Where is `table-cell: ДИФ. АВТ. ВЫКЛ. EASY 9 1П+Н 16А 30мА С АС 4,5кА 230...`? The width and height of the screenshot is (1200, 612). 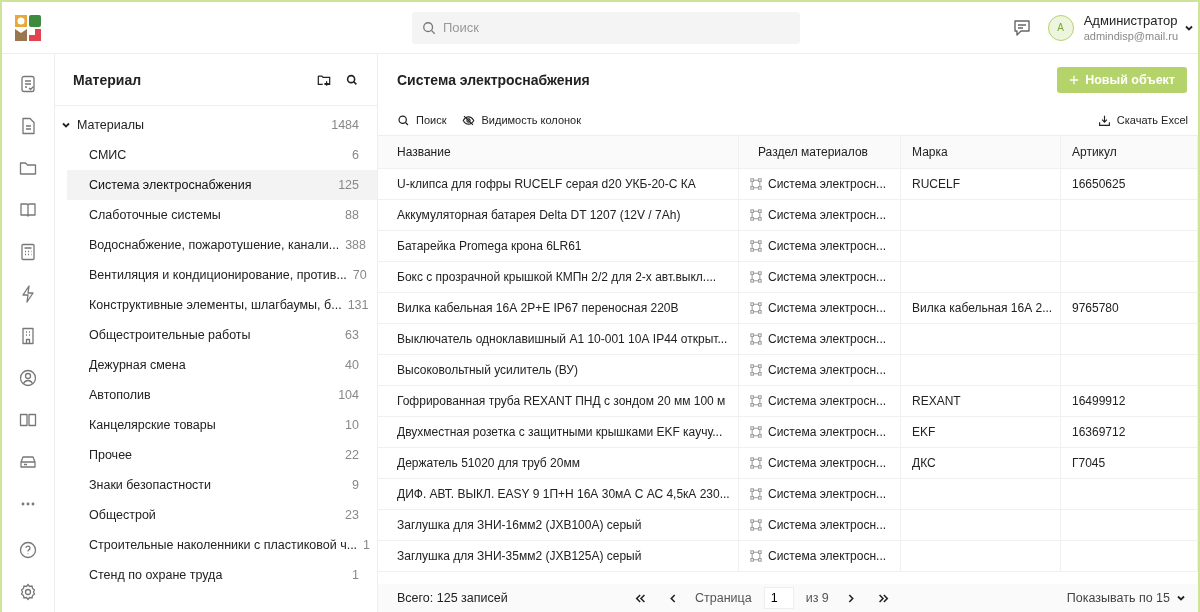 table-cell: ДИФ. АВТ. ВЫКЛ. EASY 9 1П+Н 16А 30мА С АС 4,5кА 230... is located at coordinates (558, 494).